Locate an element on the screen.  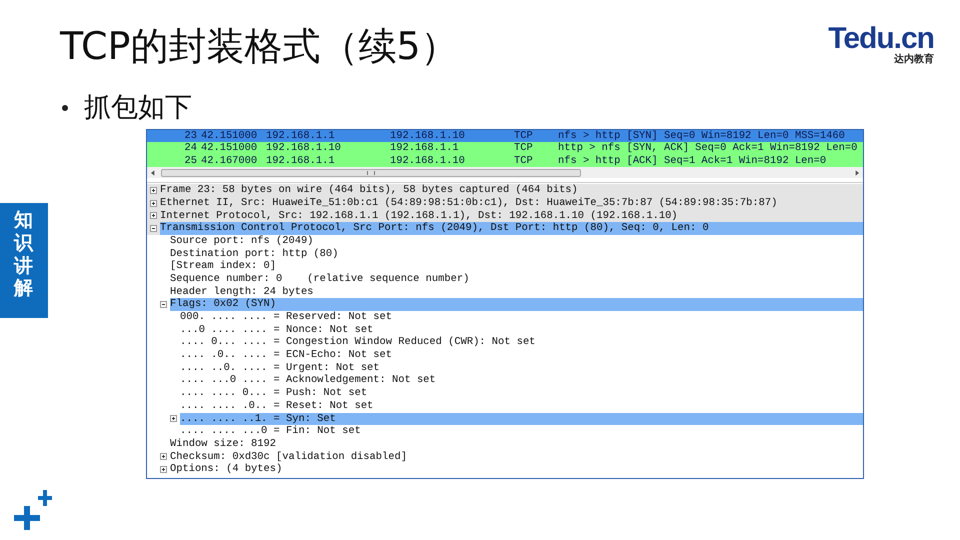
bullet-icon is located at coordinates (65, 108).